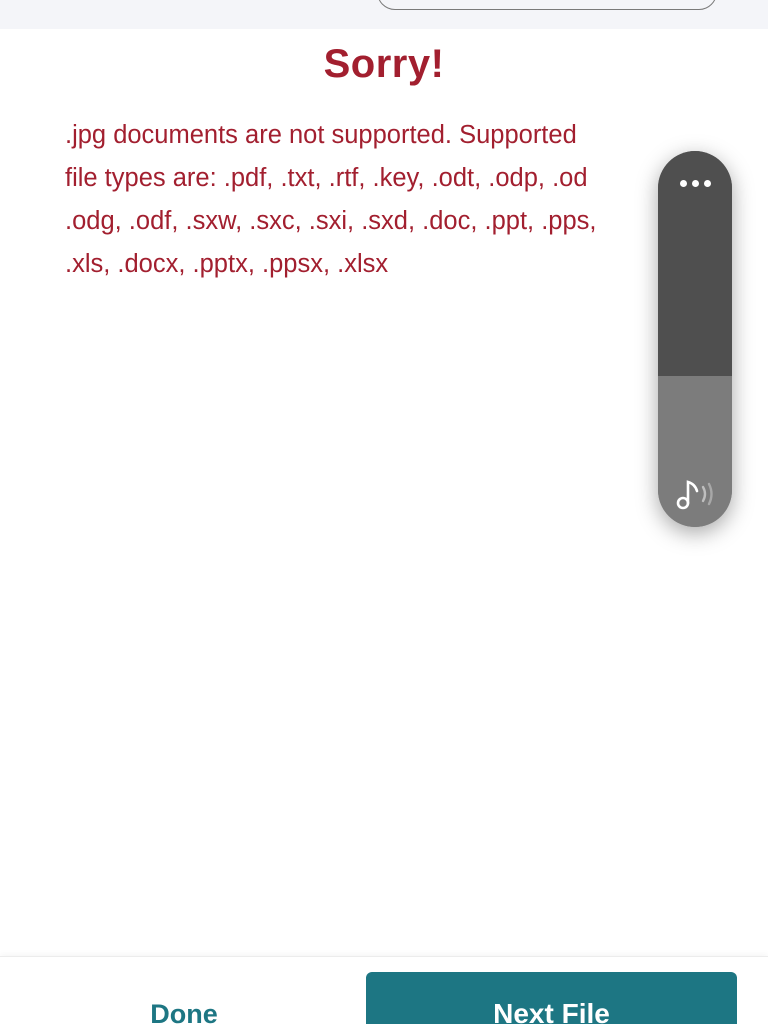 This screenshot has height=1024, width=768. I want to click on top-bar, so click(384, 14).